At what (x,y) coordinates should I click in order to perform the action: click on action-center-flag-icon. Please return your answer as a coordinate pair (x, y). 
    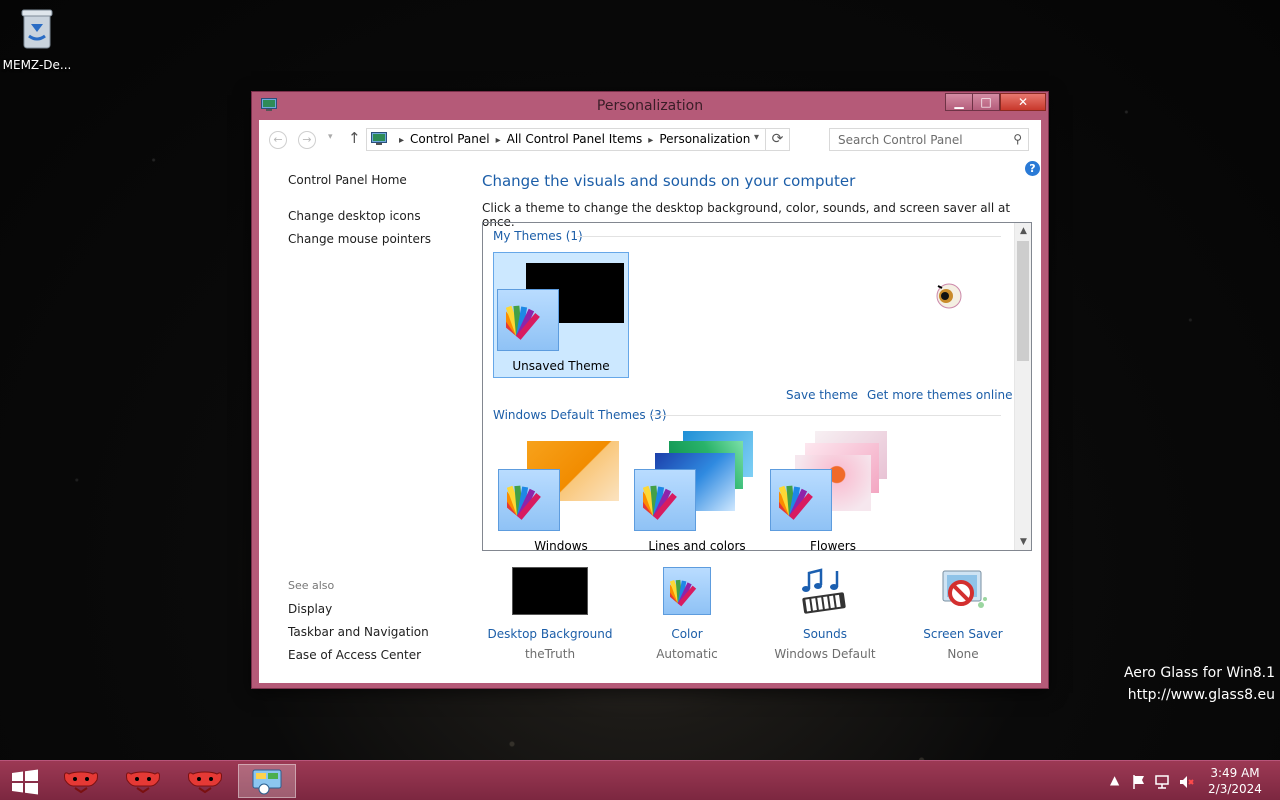
    Looking at the image, I should click on (1139, 782).